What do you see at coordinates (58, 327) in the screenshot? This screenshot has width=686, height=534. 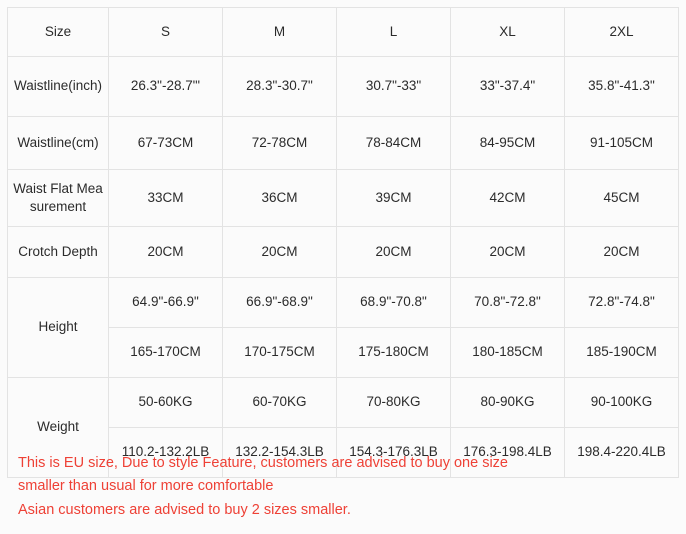 I see `row-label-height: Height` at bounding box center [58, 327].